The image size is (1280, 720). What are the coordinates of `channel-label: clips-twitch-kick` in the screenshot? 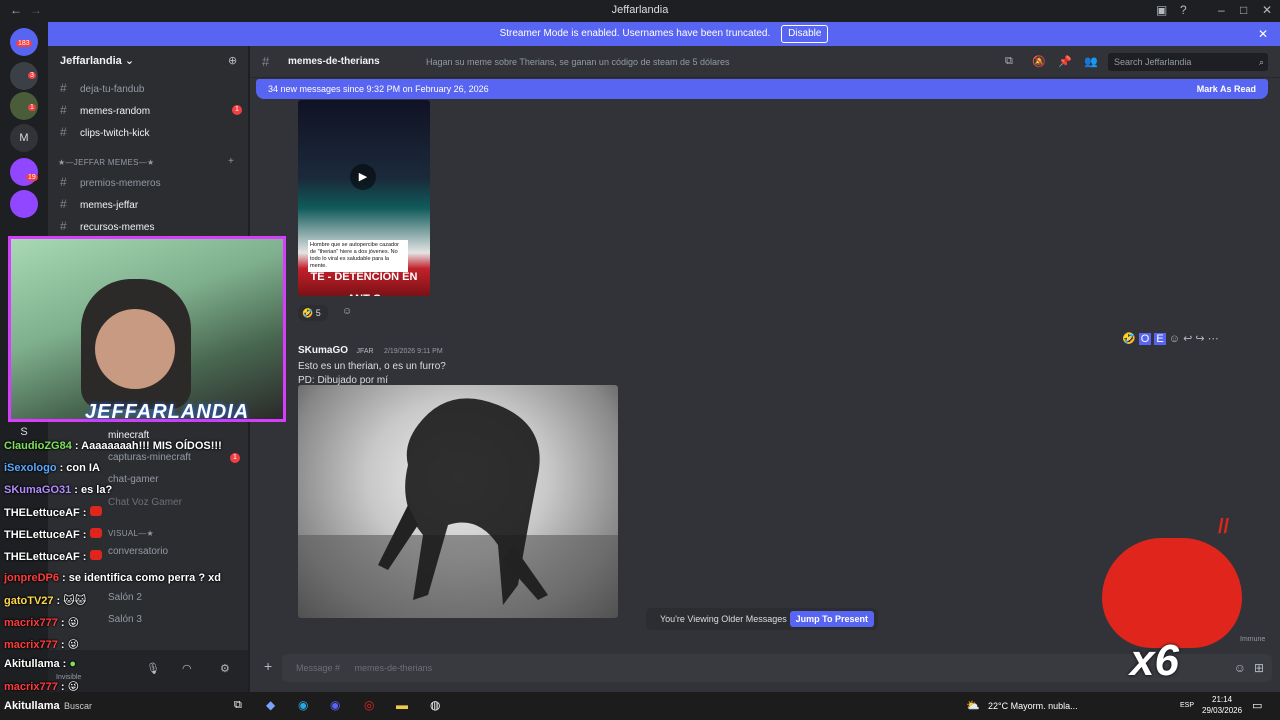 It's located at (115, 133).